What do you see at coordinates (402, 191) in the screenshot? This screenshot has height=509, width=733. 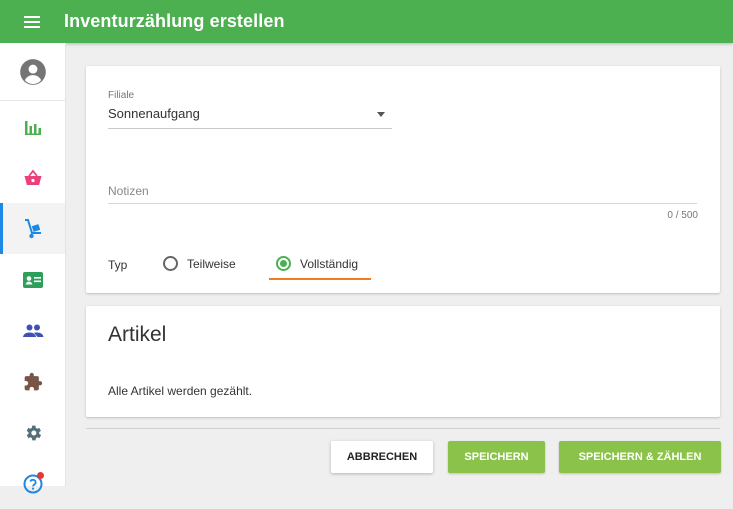 I see `notes-input` at bounding box center [402, 191].